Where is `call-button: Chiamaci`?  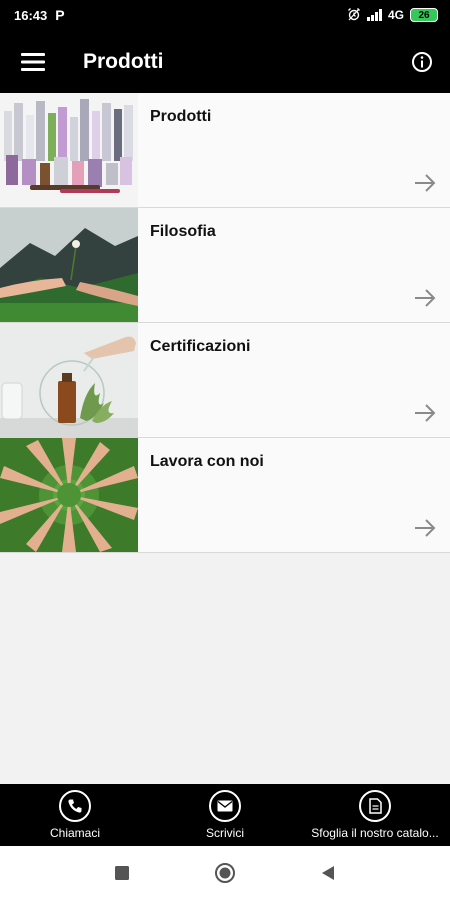
call-button: Chiamaci is located at coordinates (75, 815).